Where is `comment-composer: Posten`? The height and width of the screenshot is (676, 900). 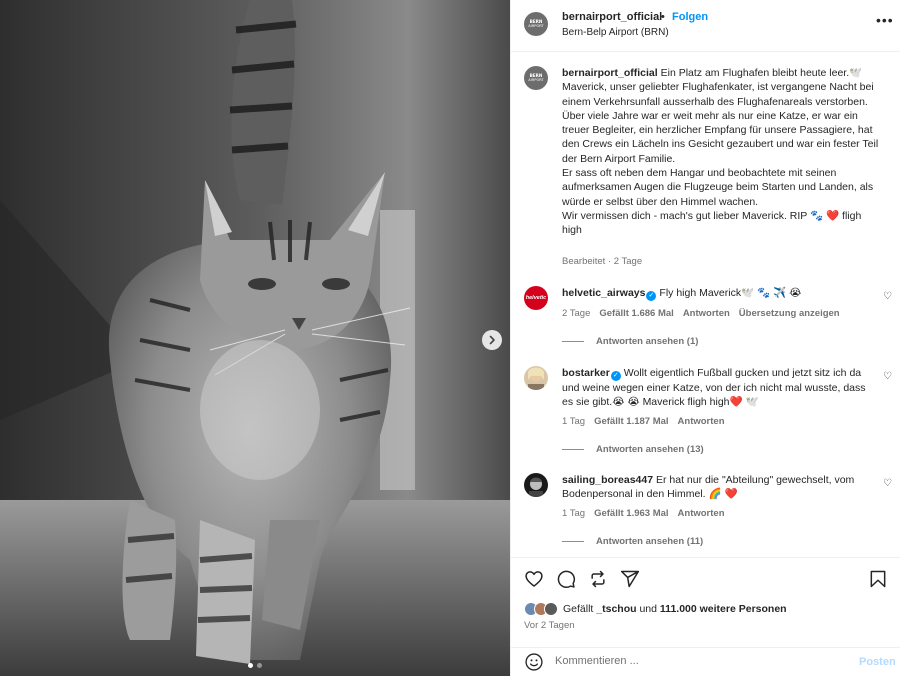
comment-composer: Posten is located at coordinates (705, 661).